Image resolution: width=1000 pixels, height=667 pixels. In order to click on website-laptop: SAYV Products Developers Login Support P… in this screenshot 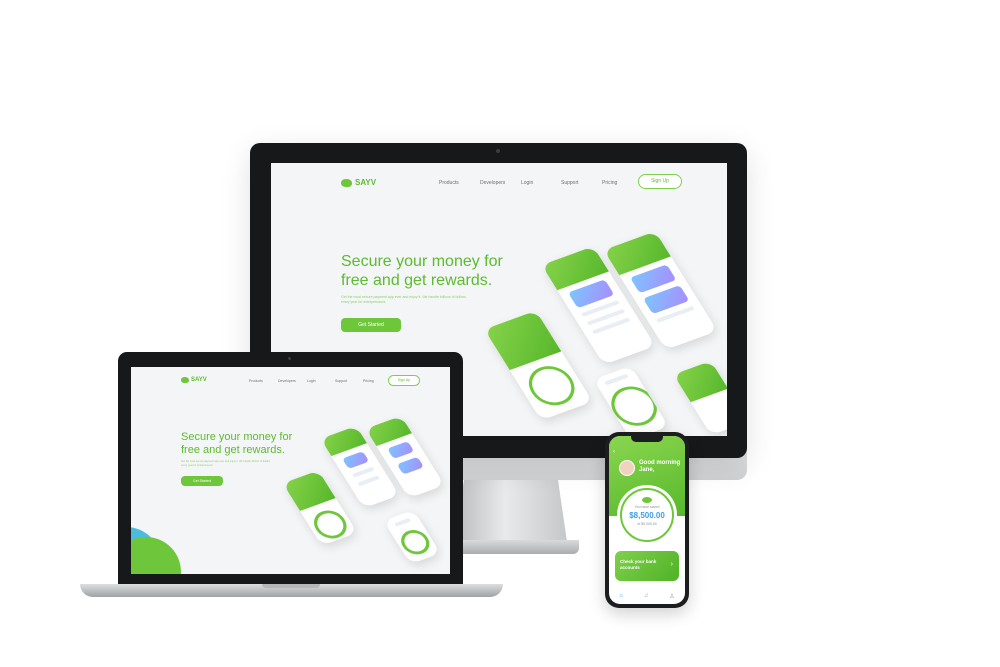, I will do `click(290, 470)`.